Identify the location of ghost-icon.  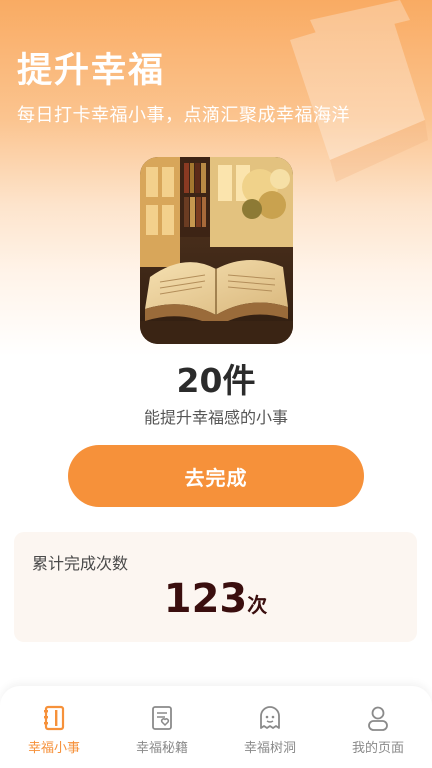
(270, 718).